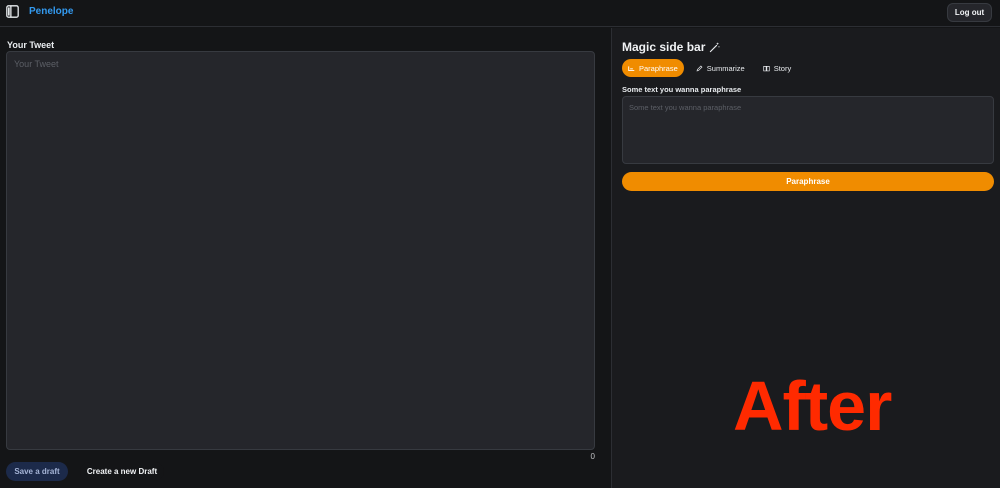 The image size is (1000, 488). Describe the element at coordinates (782, 68) in the screenshot. I see `tab-story-label: Story` at that location.